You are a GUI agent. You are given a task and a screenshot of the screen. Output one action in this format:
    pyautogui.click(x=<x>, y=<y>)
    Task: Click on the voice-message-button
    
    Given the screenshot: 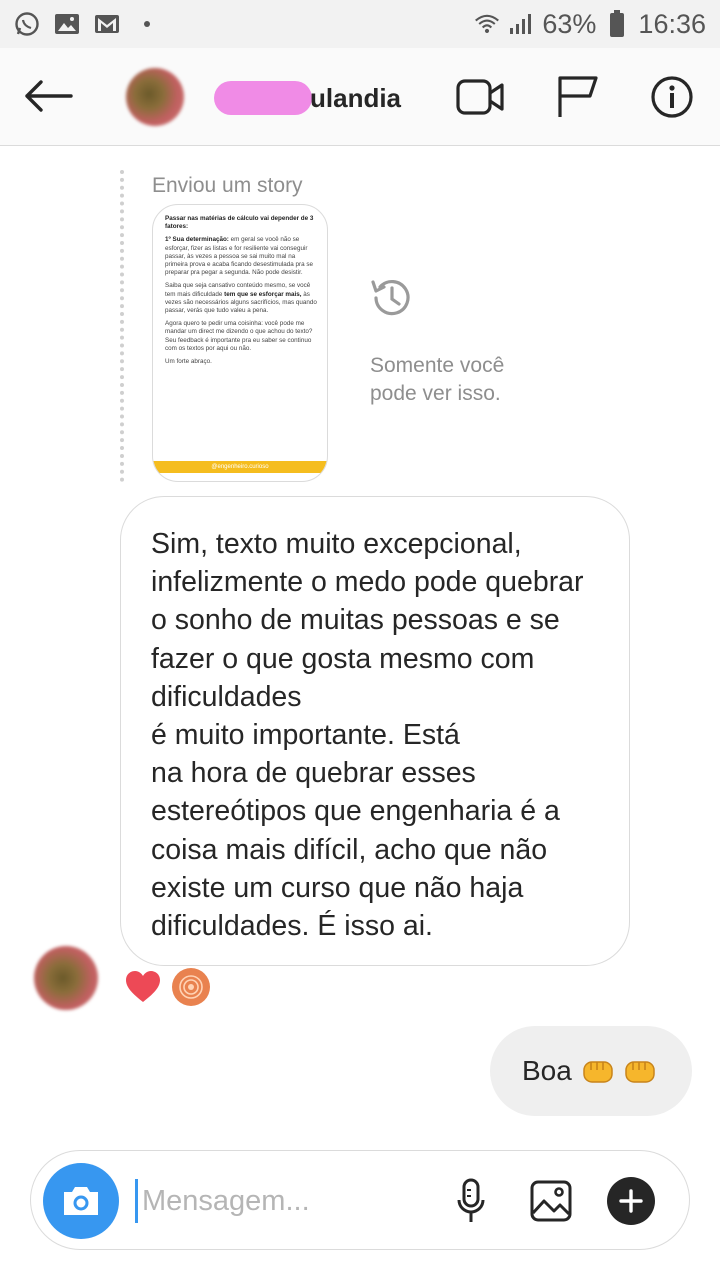 What is the action you would take?
    pyautogui.click(x=471, y=1201)
    